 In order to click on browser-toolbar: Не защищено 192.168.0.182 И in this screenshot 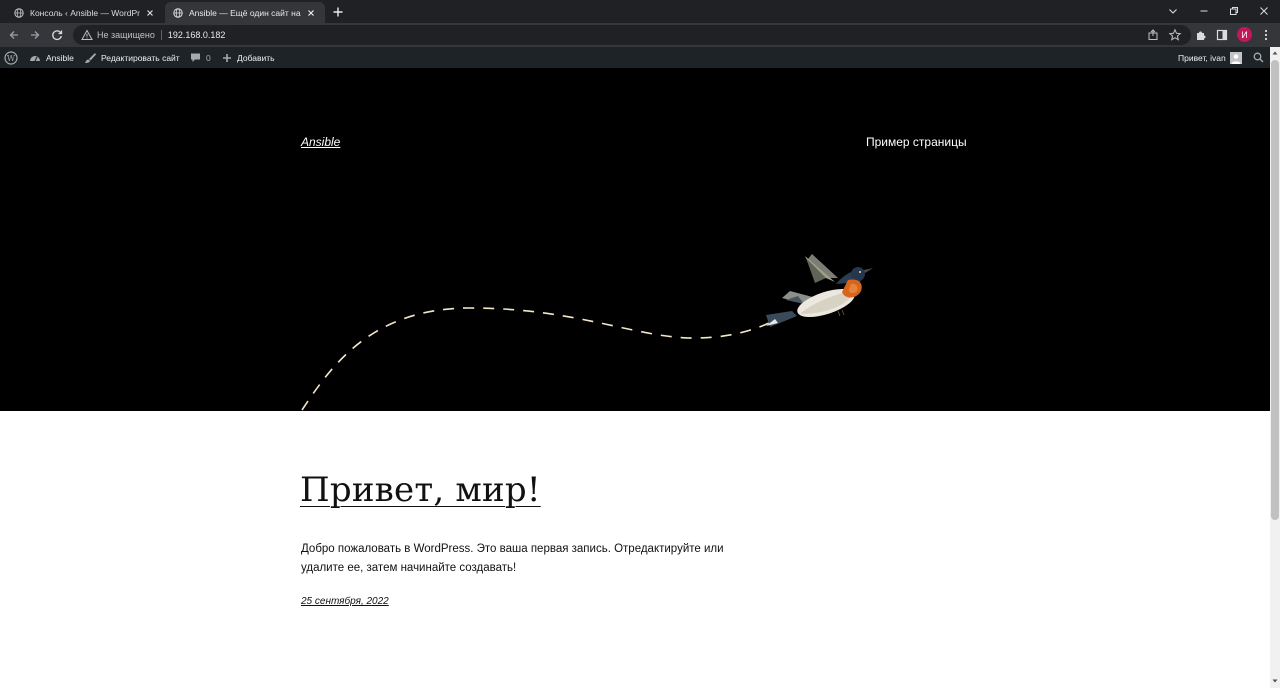, I will do `click(640, 35)`.